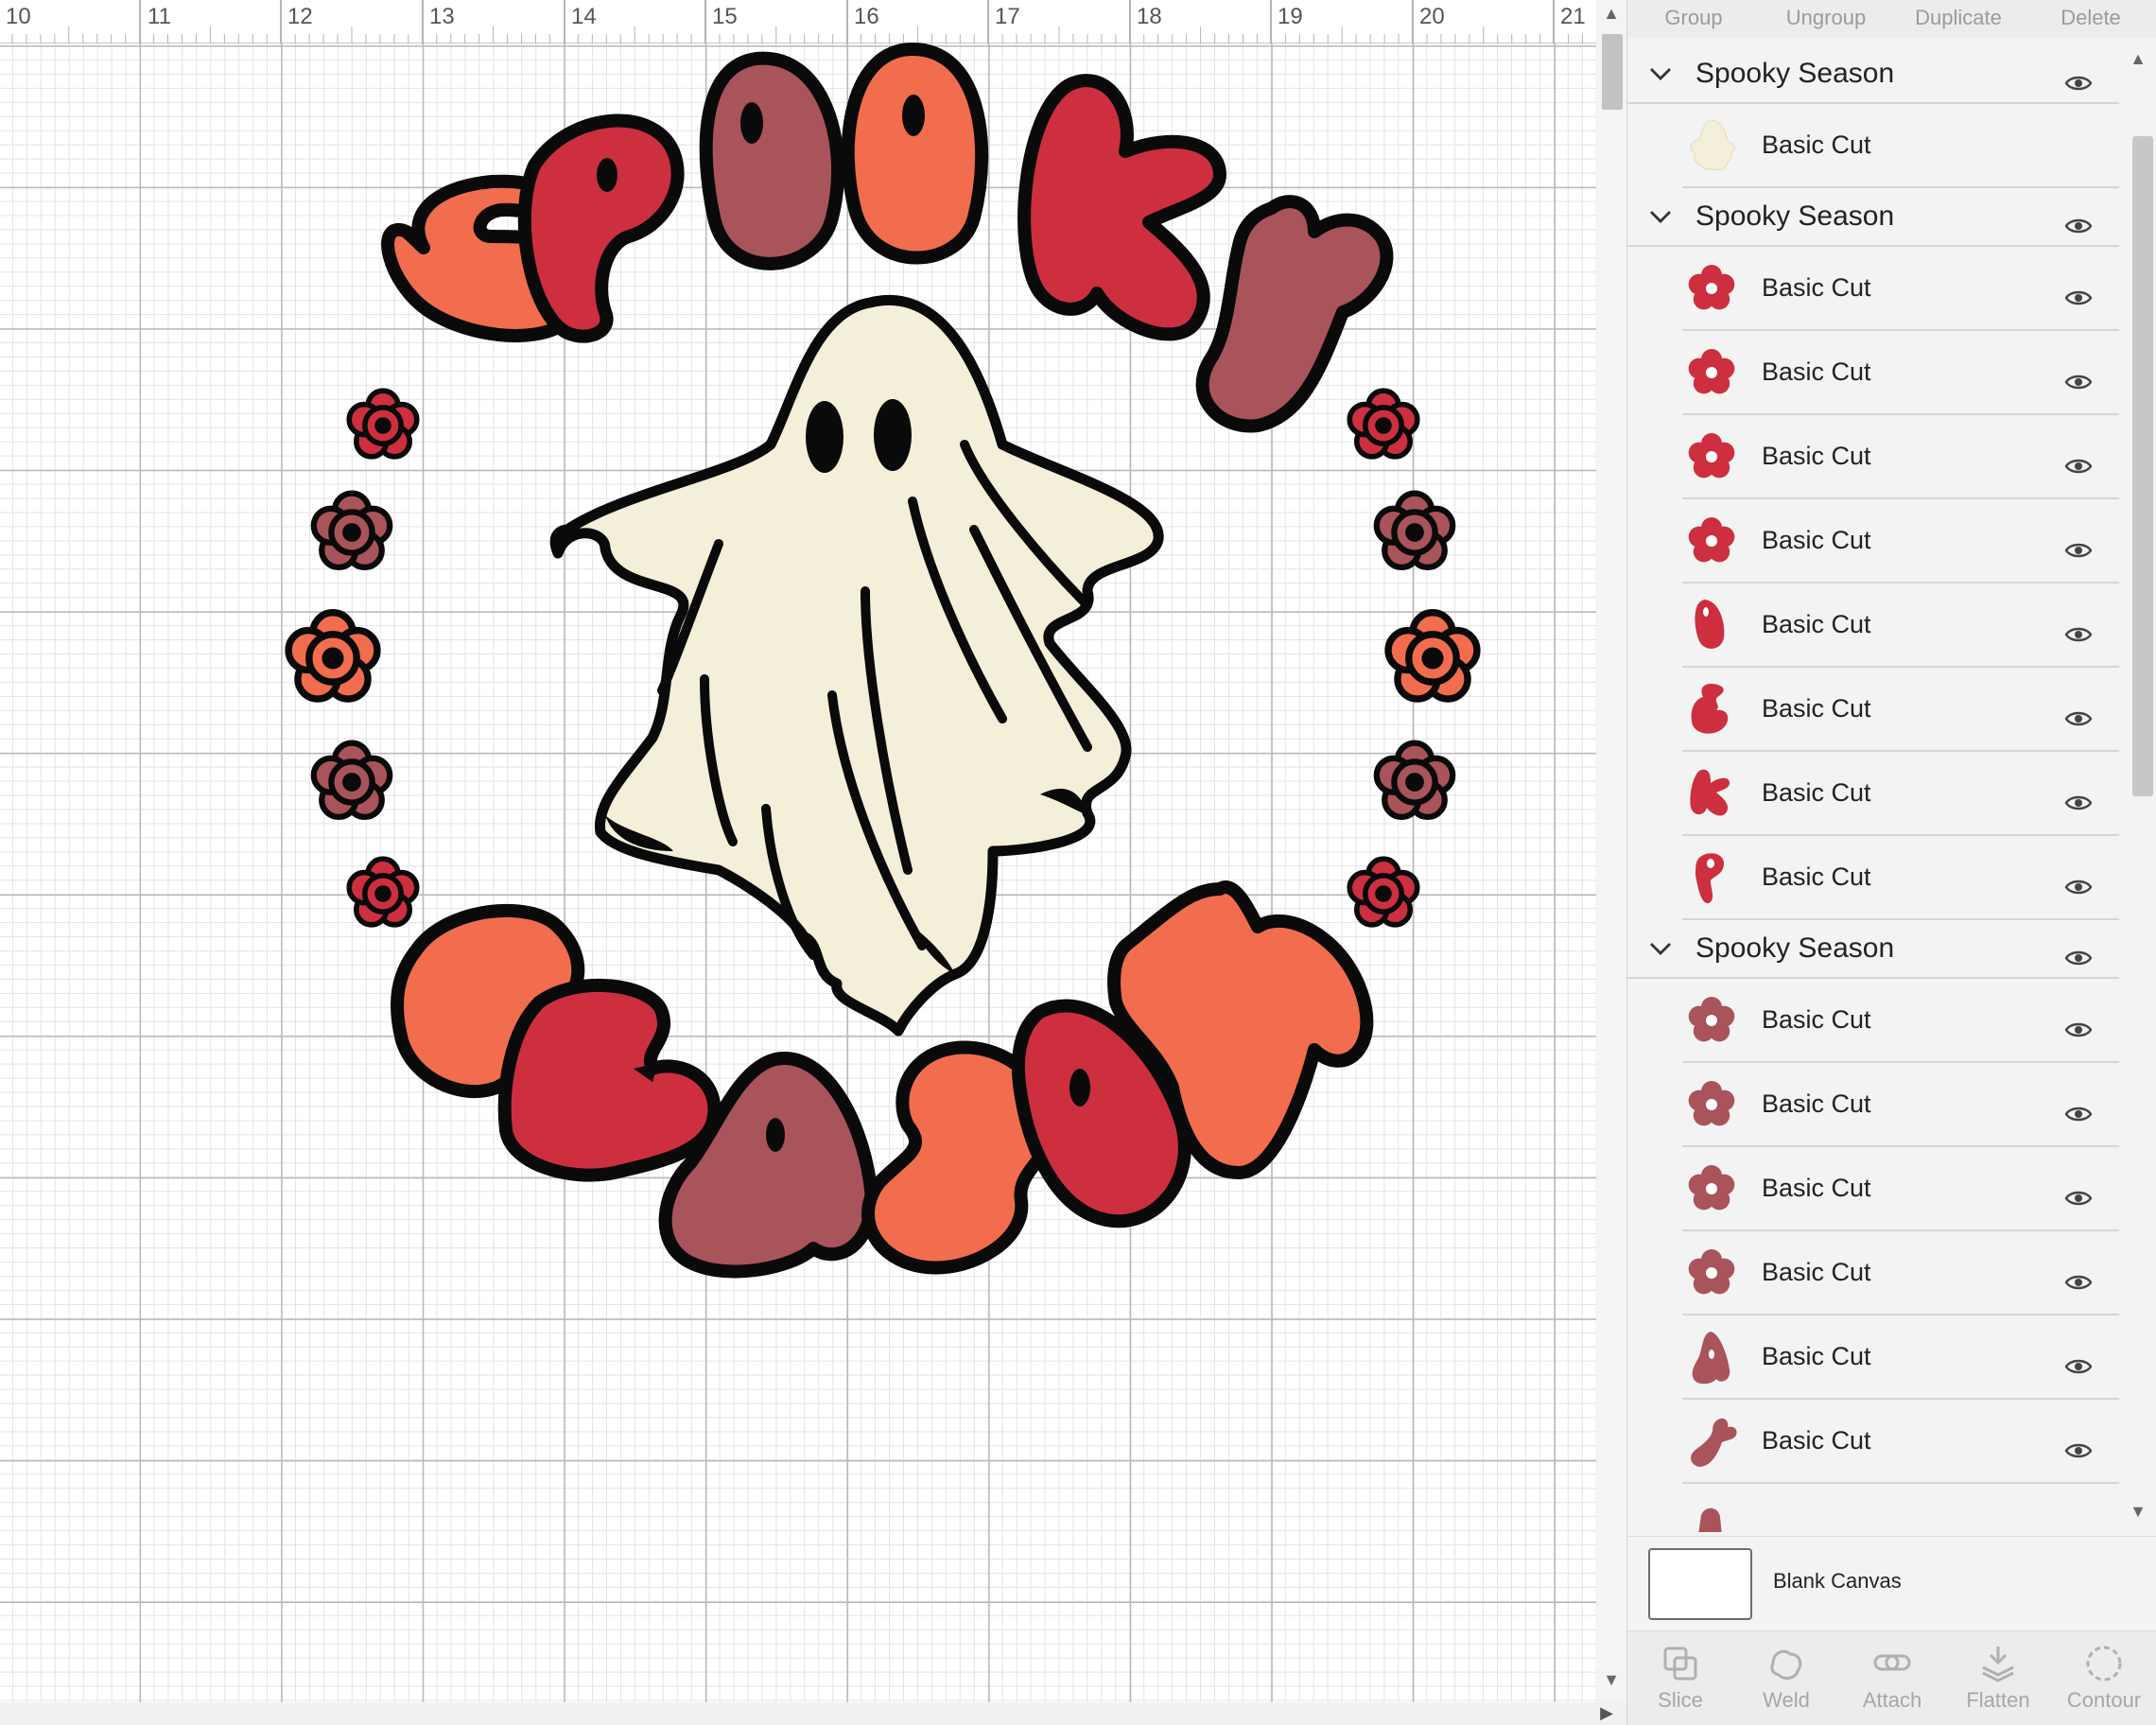  What do you see at coordinates (352, 658) in the screenshot?
I see `flowers-left` at bounding box center [352, 658].